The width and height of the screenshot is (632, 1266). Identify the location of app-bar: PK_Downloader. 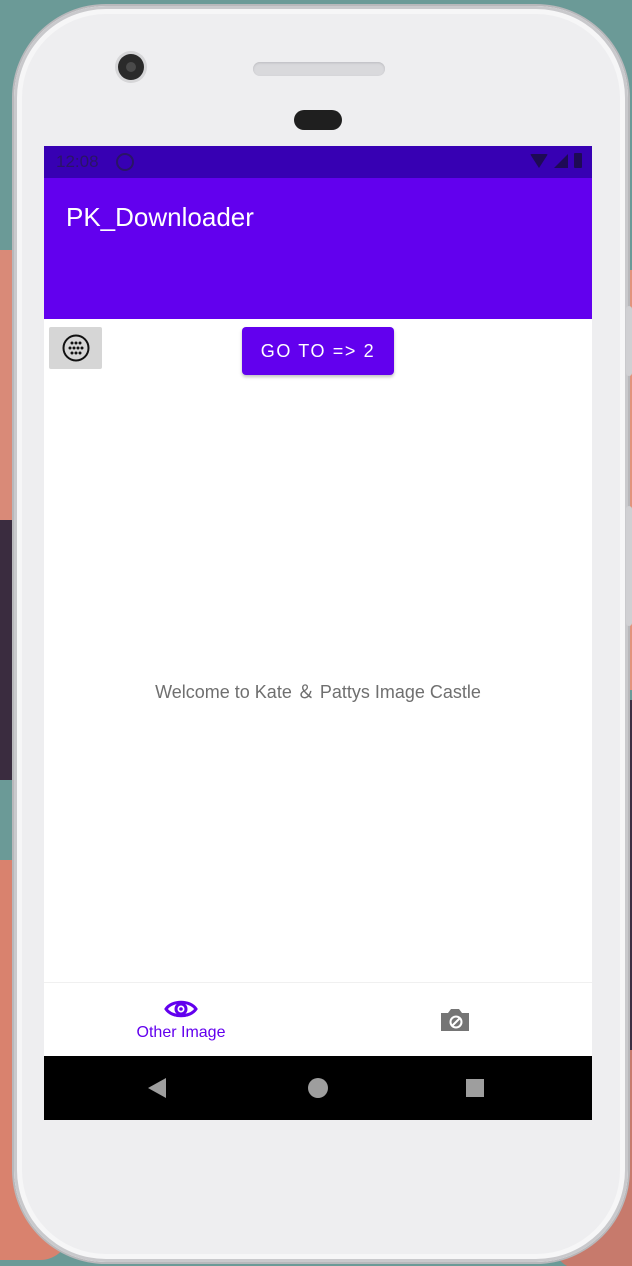
(318, 248).